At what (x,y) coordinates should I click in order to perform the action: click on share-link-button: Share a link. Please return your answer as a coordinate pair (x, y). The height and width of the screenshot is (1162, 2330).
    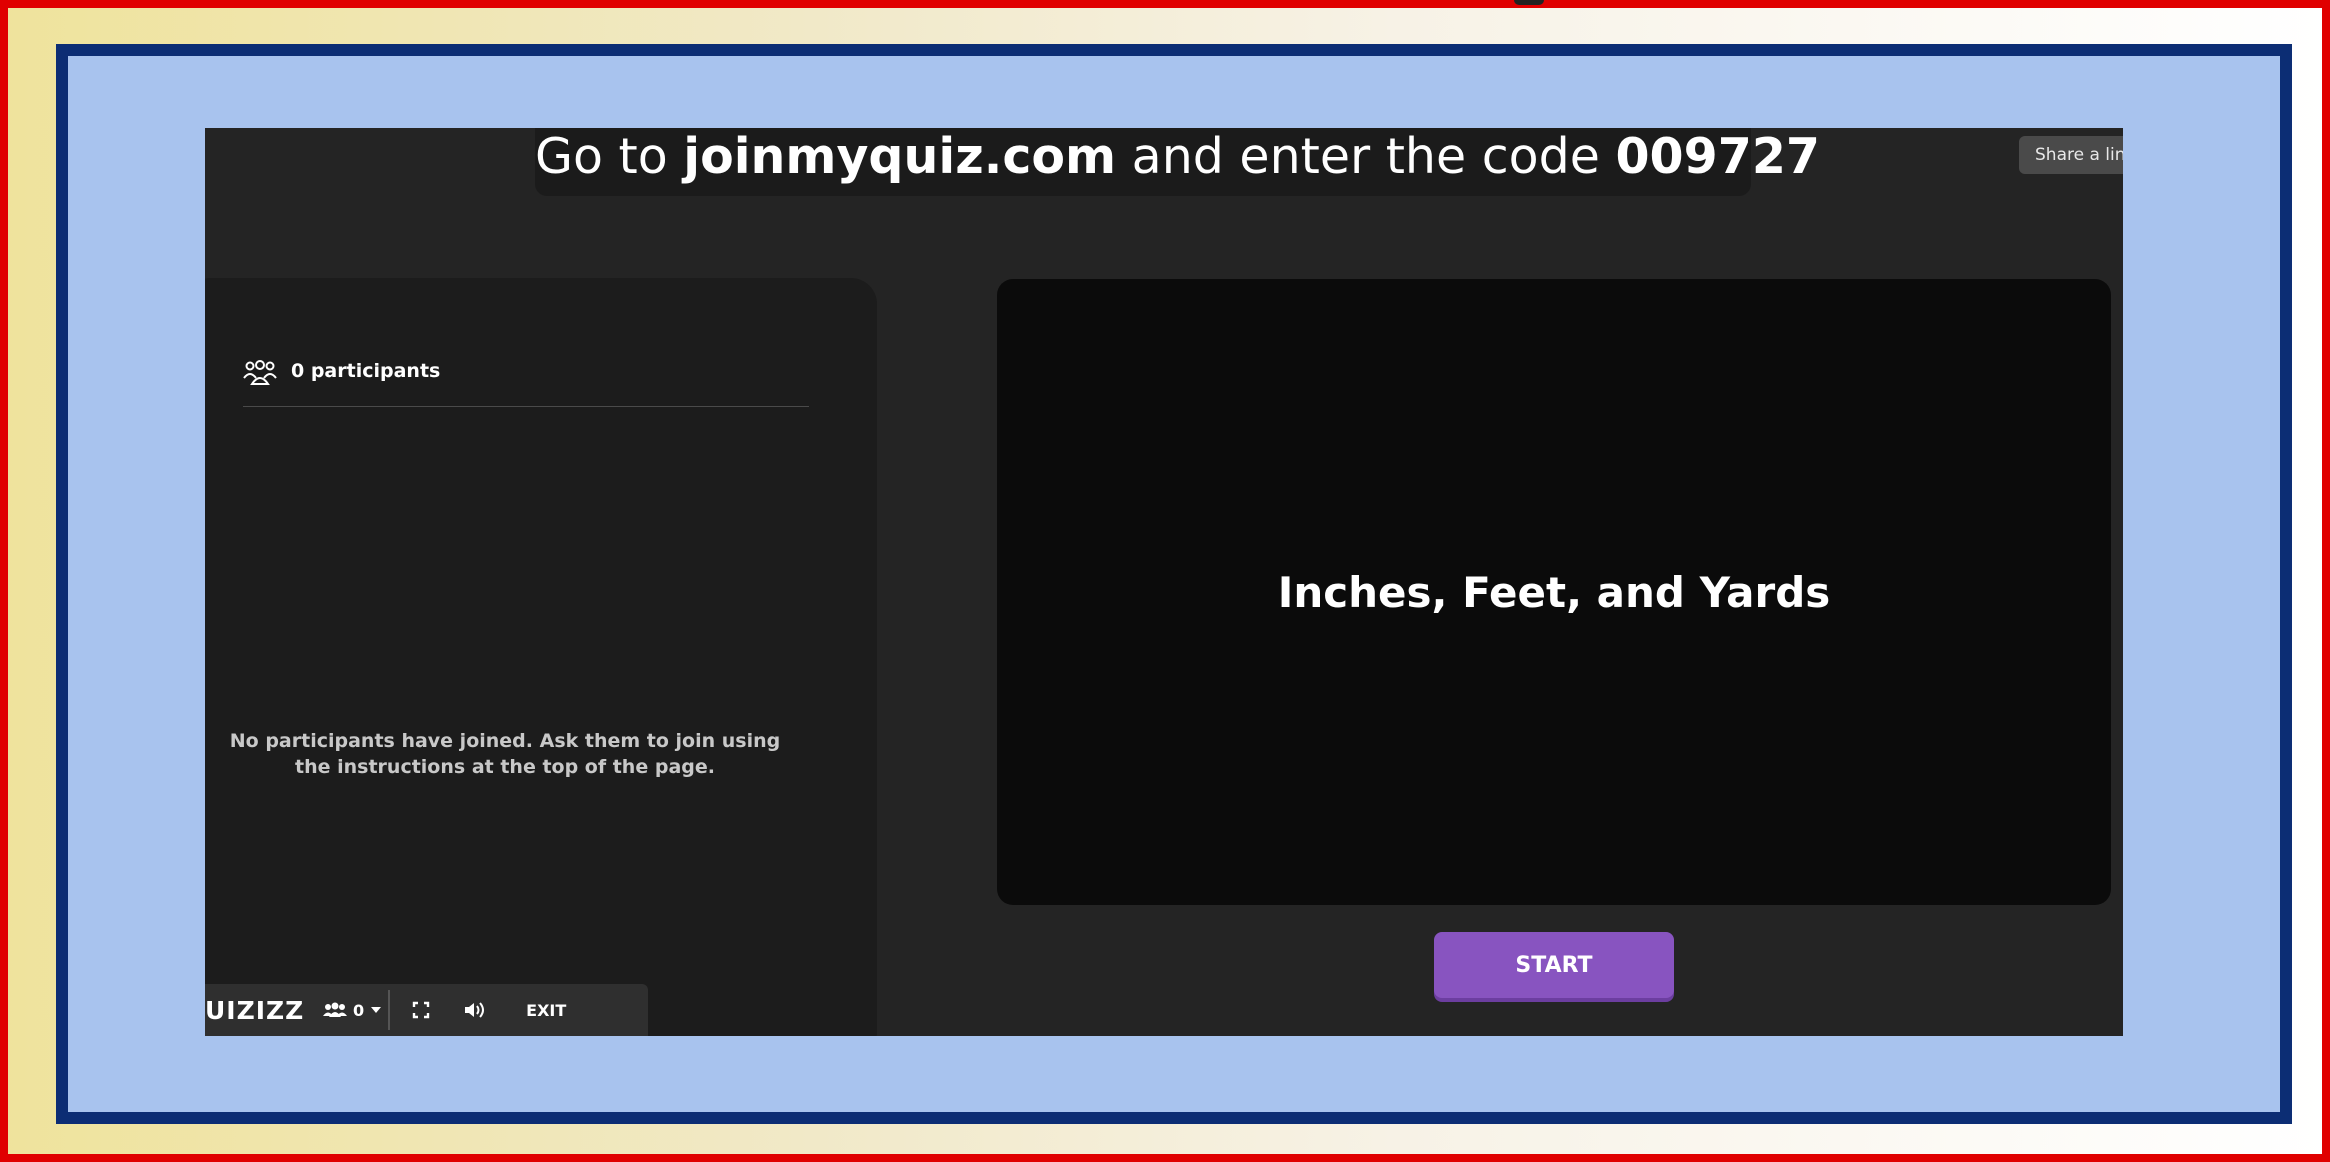
    Looking at the image, I should click on (2071, 155).